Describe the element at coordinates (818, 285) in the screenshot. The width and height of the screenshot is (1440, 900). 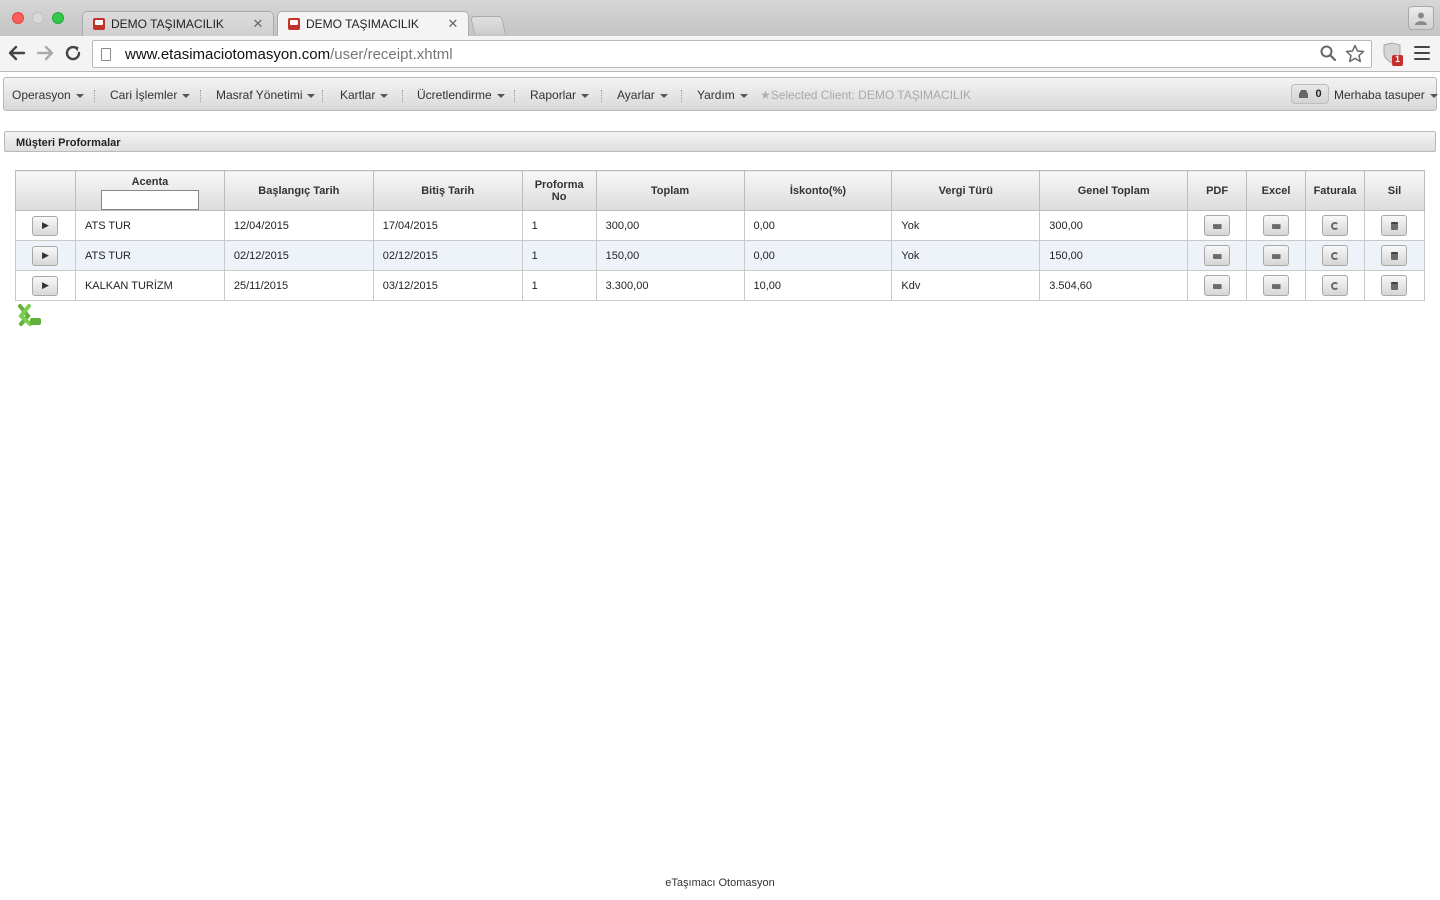
I see `cell-iskonto: 10,00` at that location.